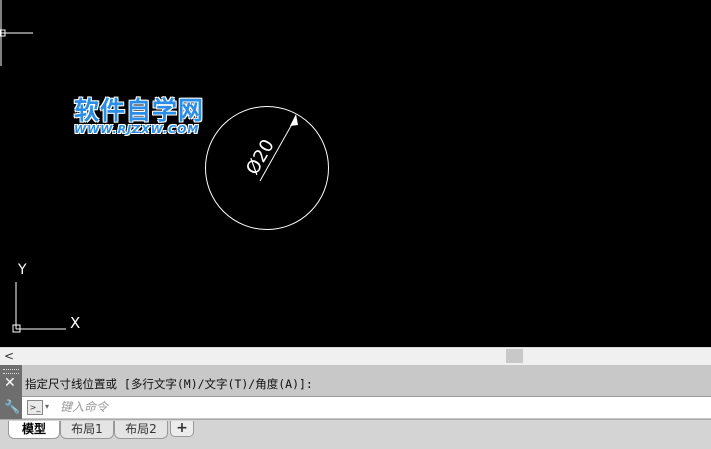 The width and height of the screenshot is (711, 449). What do you see at coordinates (141, 430) in the screenshot?
I see `tab-layout2: 布局2` at bounding box center [141, 430].